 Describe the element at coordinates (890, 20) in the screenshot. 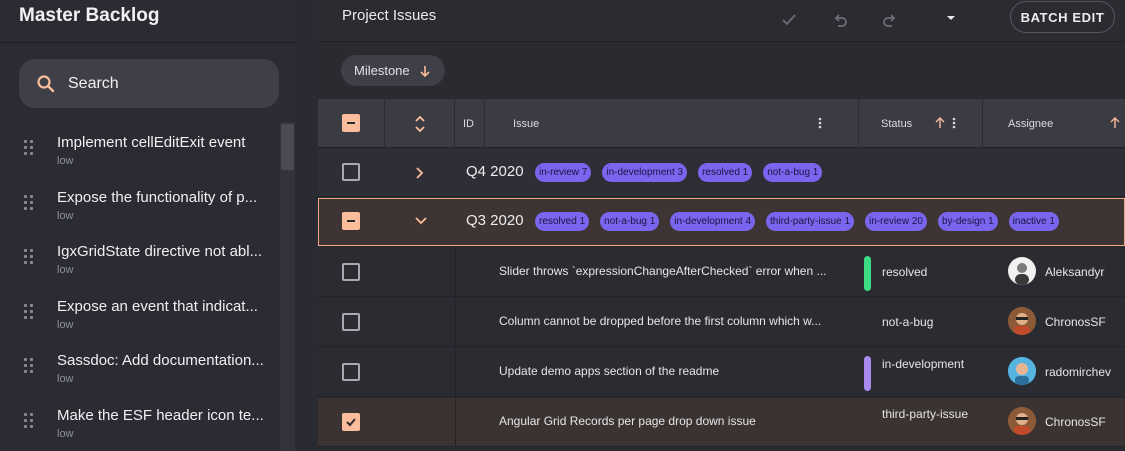

I see `redo-icon` at that location.